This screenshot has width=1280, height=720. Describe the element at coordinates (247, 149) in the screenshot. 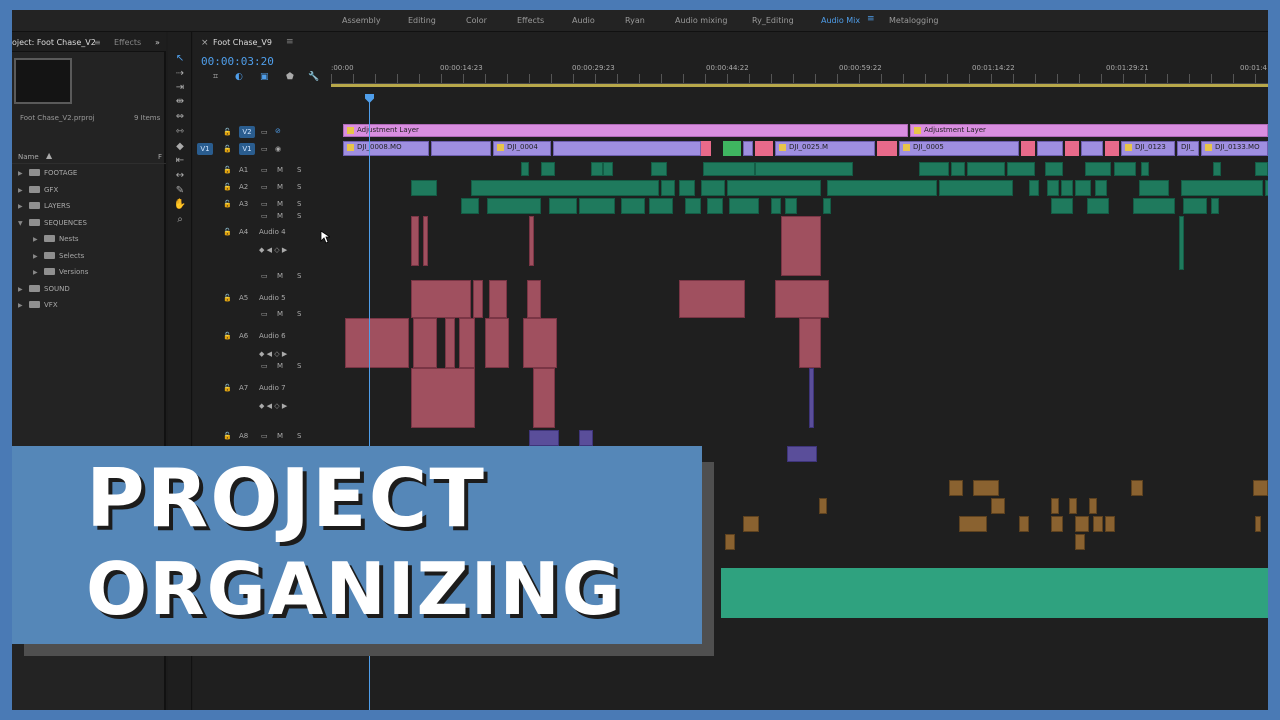

I see `track-target-v1: V1` at that location.